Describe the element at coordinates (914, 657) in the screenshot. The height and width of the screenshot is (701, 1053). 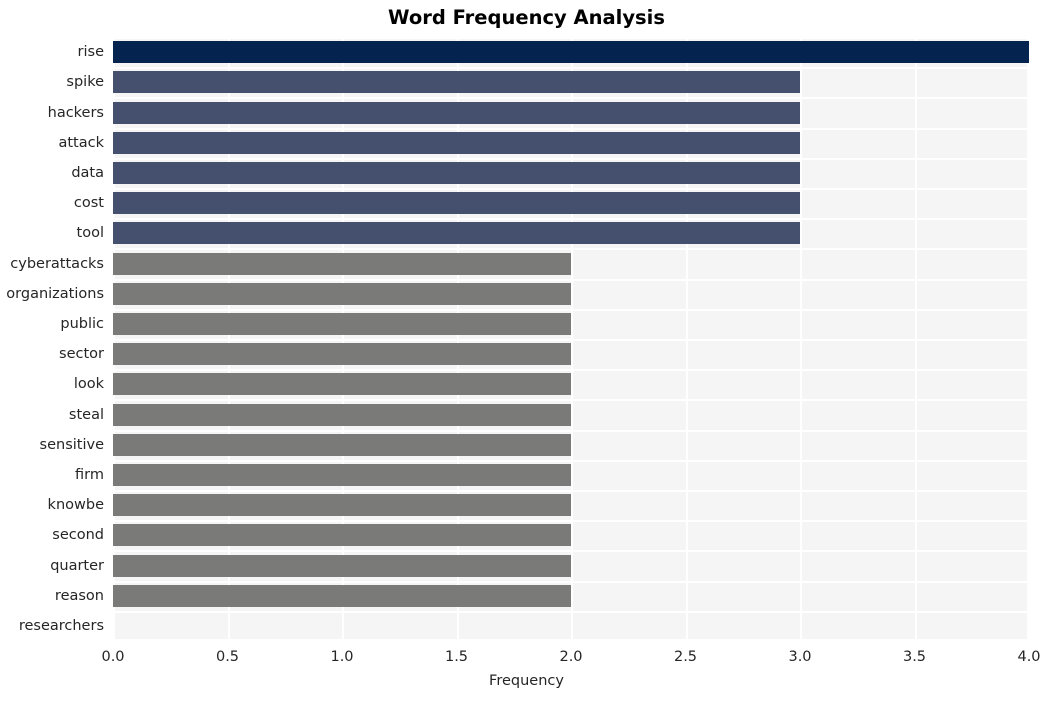
I see `x-axis-tick-label: 3.5` at that location.